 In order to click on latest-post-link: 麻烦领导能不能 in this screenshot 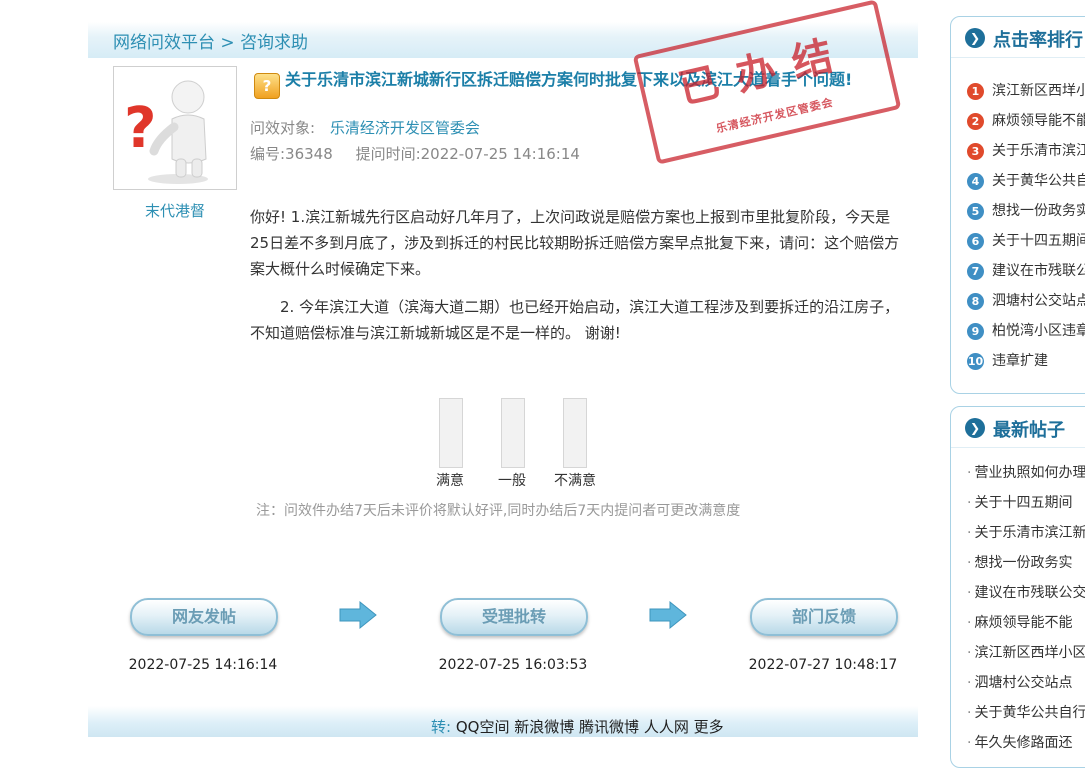, I will do `click(1023, 623)`.